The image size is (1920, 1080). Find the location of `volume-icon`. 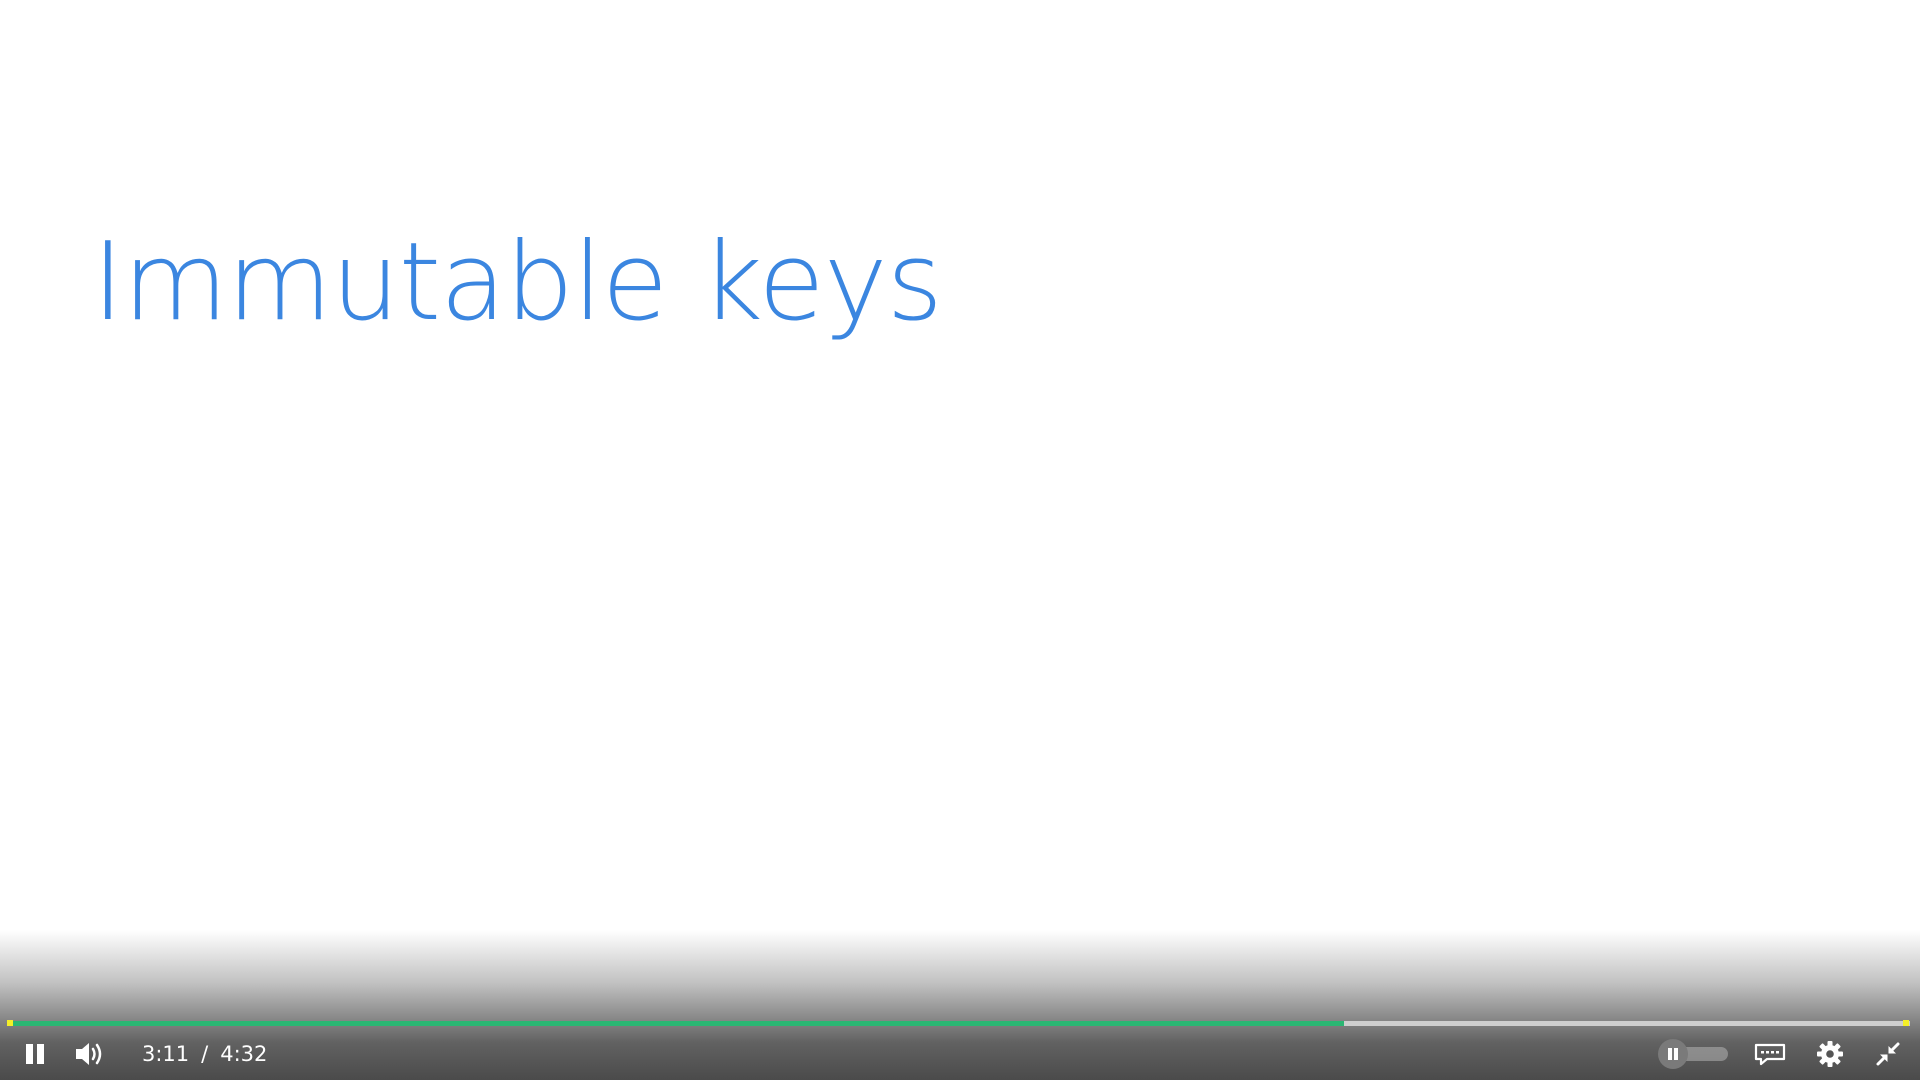

volume-icon is located at coordinates (89, 1054).